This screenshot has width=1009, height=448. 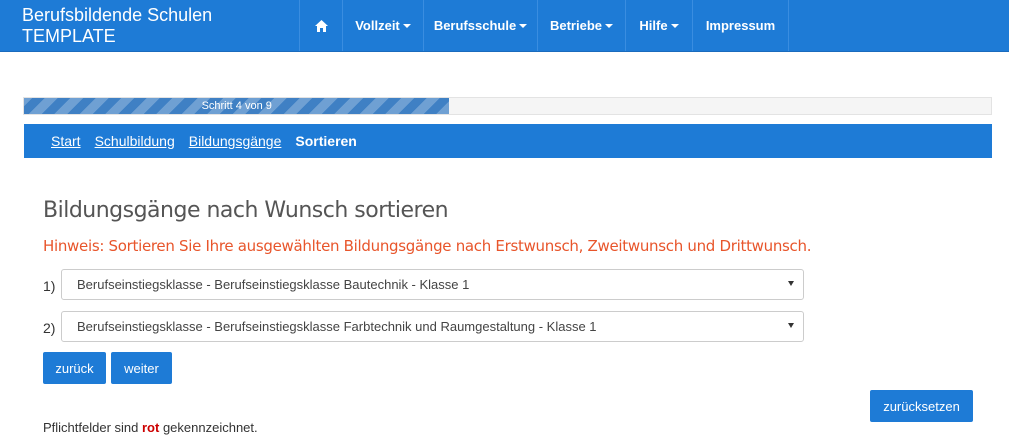 What do you see at coordinates (377, 25) in the screenshot?
I see `nav-vollzeit-label: Vollzeit` at bounding box center [377, 25].